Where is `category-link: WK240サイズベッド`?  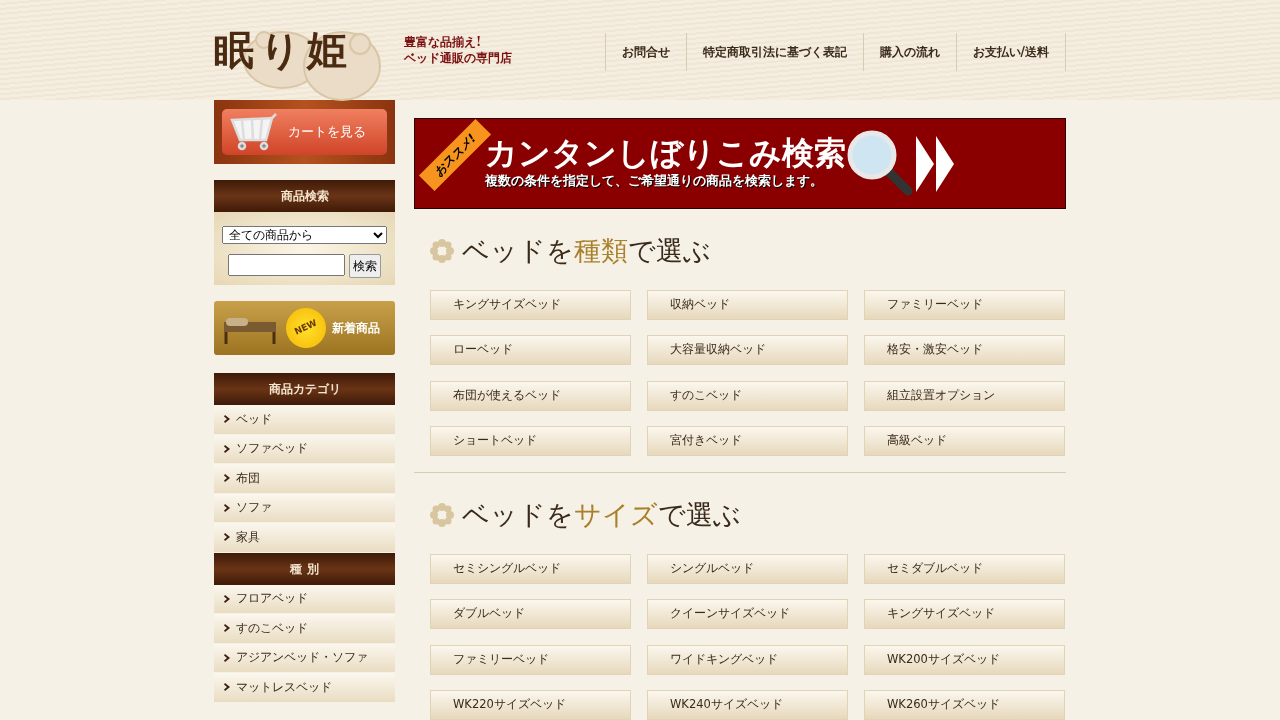
category-link: WK240サイズベッド is located at coordinates (747, 705).